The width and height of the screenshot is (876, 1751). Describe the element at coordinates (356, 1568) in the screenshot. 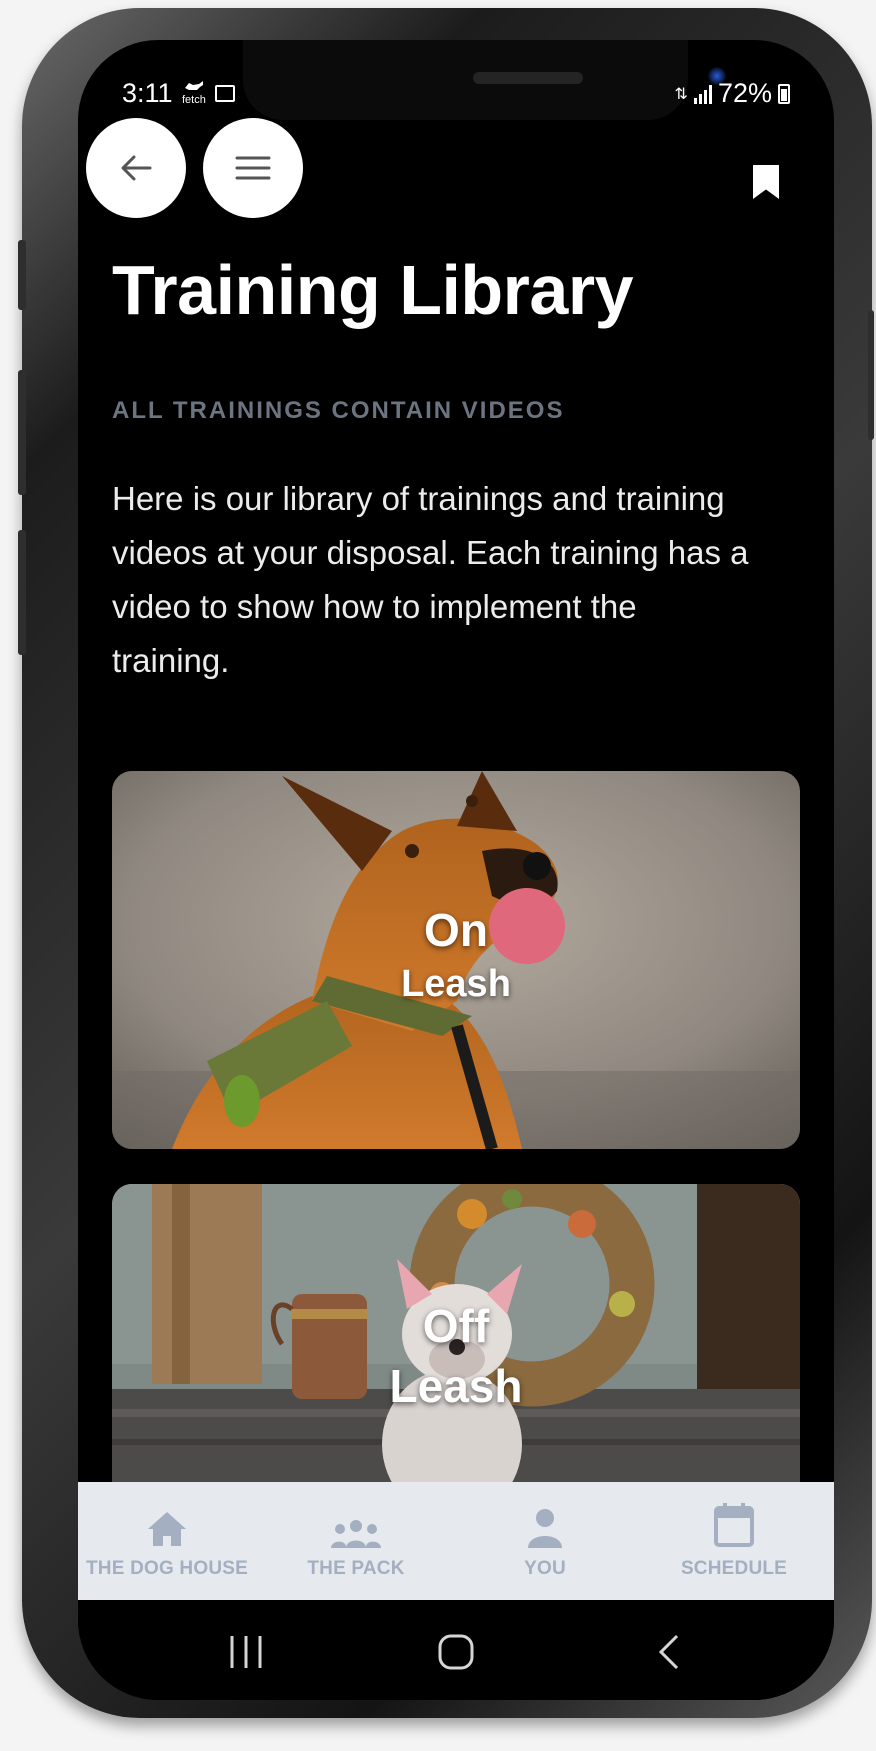

I see `nav-label: THE PACK` at that location.